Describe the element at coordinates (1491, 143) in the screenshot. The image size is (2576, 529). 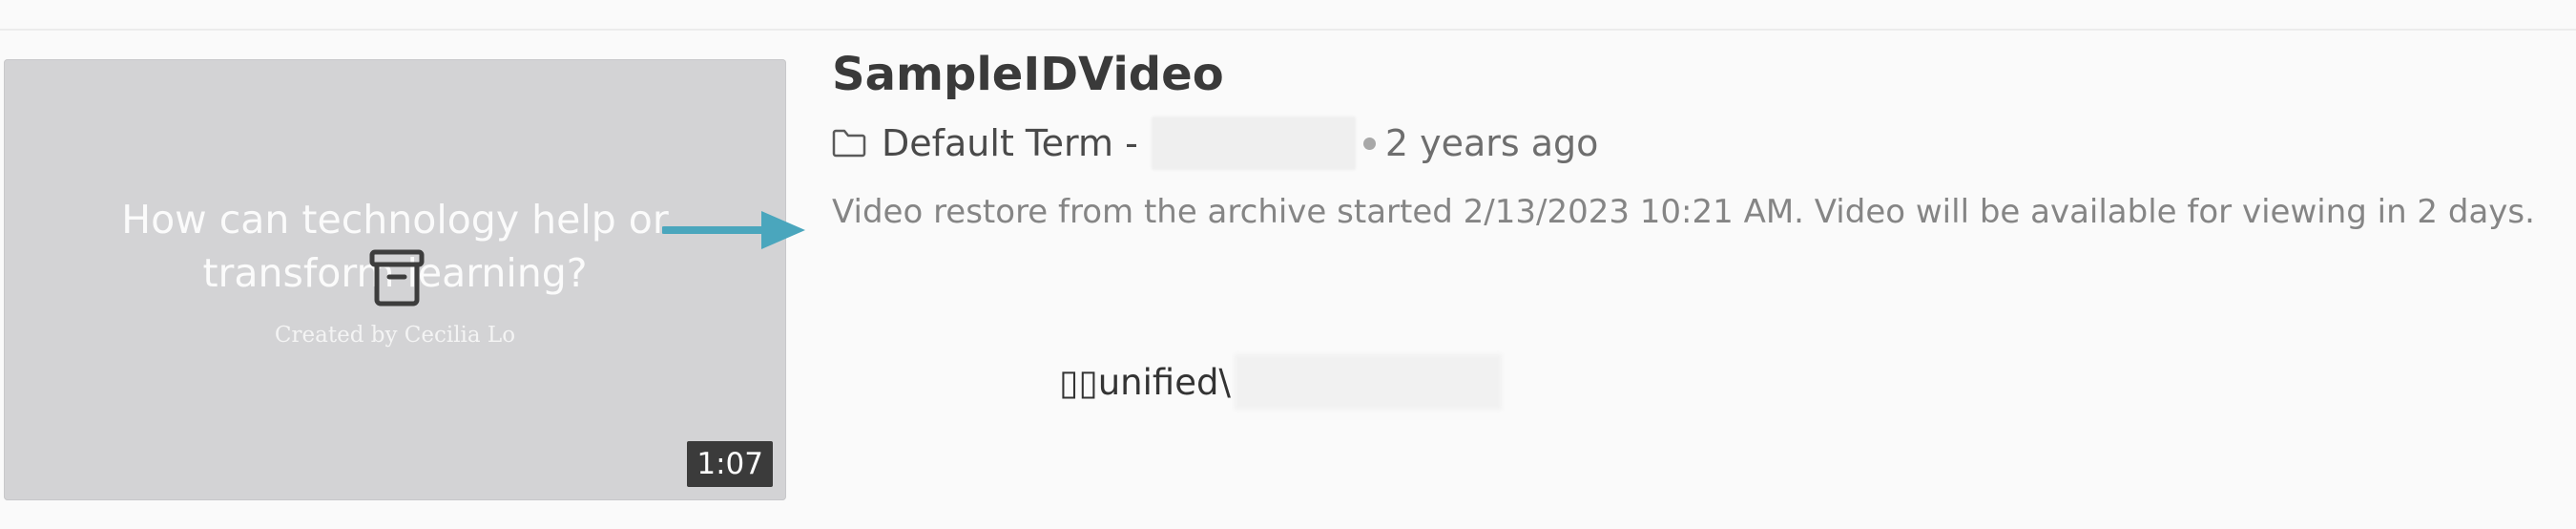
I see `created-time: 2 years ago` at that location.